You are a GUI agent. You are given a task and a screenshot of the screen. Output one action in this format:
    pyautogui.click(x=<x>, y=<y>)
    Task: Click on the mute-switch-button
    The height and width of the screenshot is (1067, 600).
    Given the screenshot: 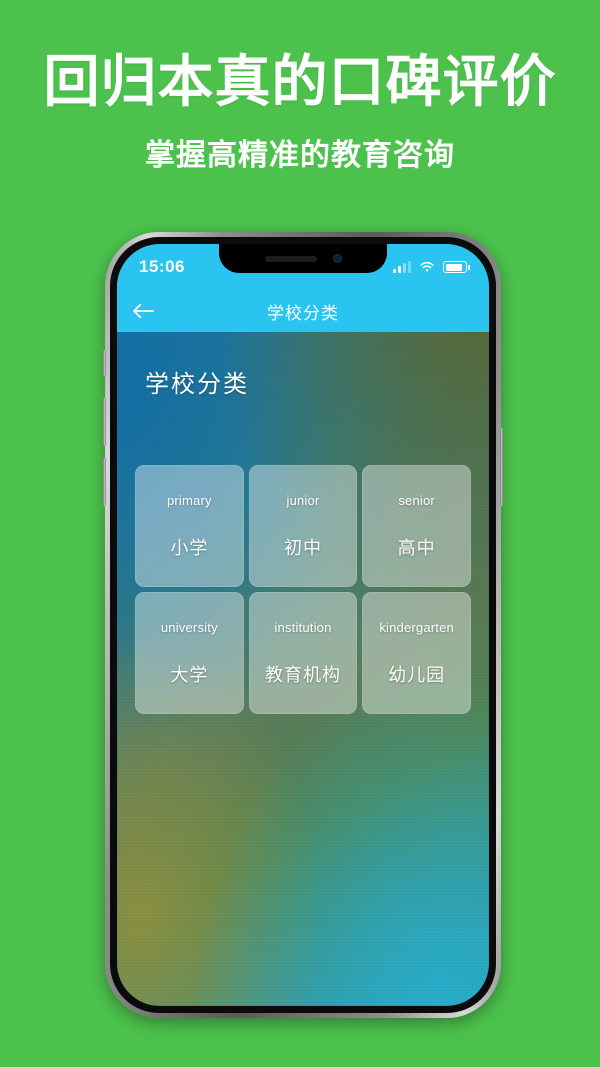 What is the action you would take?
    pyautogui.click(x=104, y=363)
    